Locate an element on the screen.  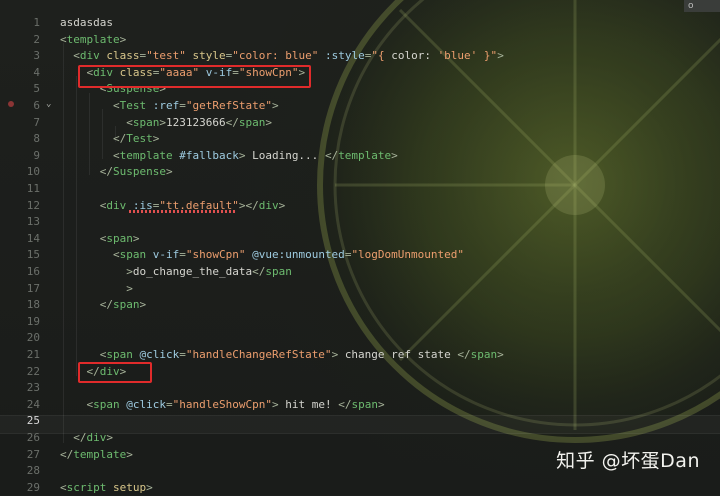
code-line: 1 asdasdas is located at coordinates (360, 23).